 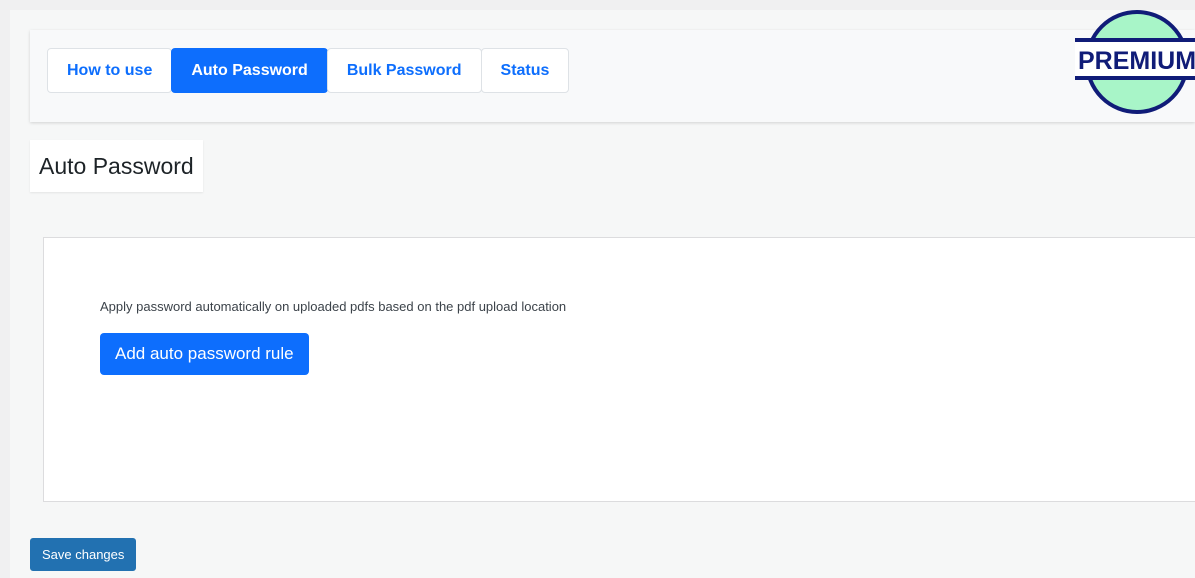 I want to click on premium-badge-text: PREMIUM, so click(x=1136, y=61).